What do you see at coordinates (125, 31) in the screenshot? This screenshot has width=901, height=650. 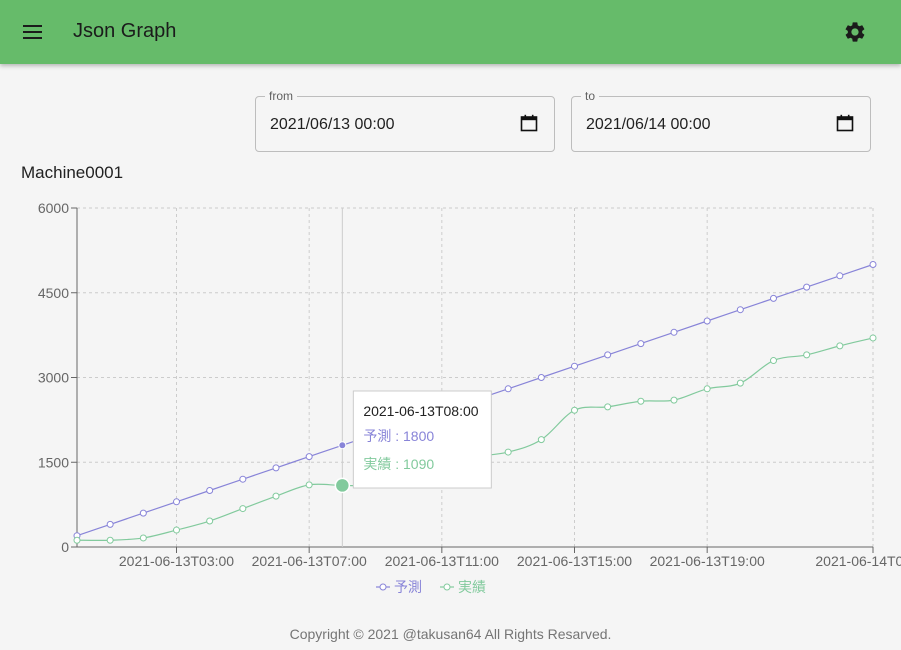 I see `app-title: Json Graph` at bounding box center [125, 31].